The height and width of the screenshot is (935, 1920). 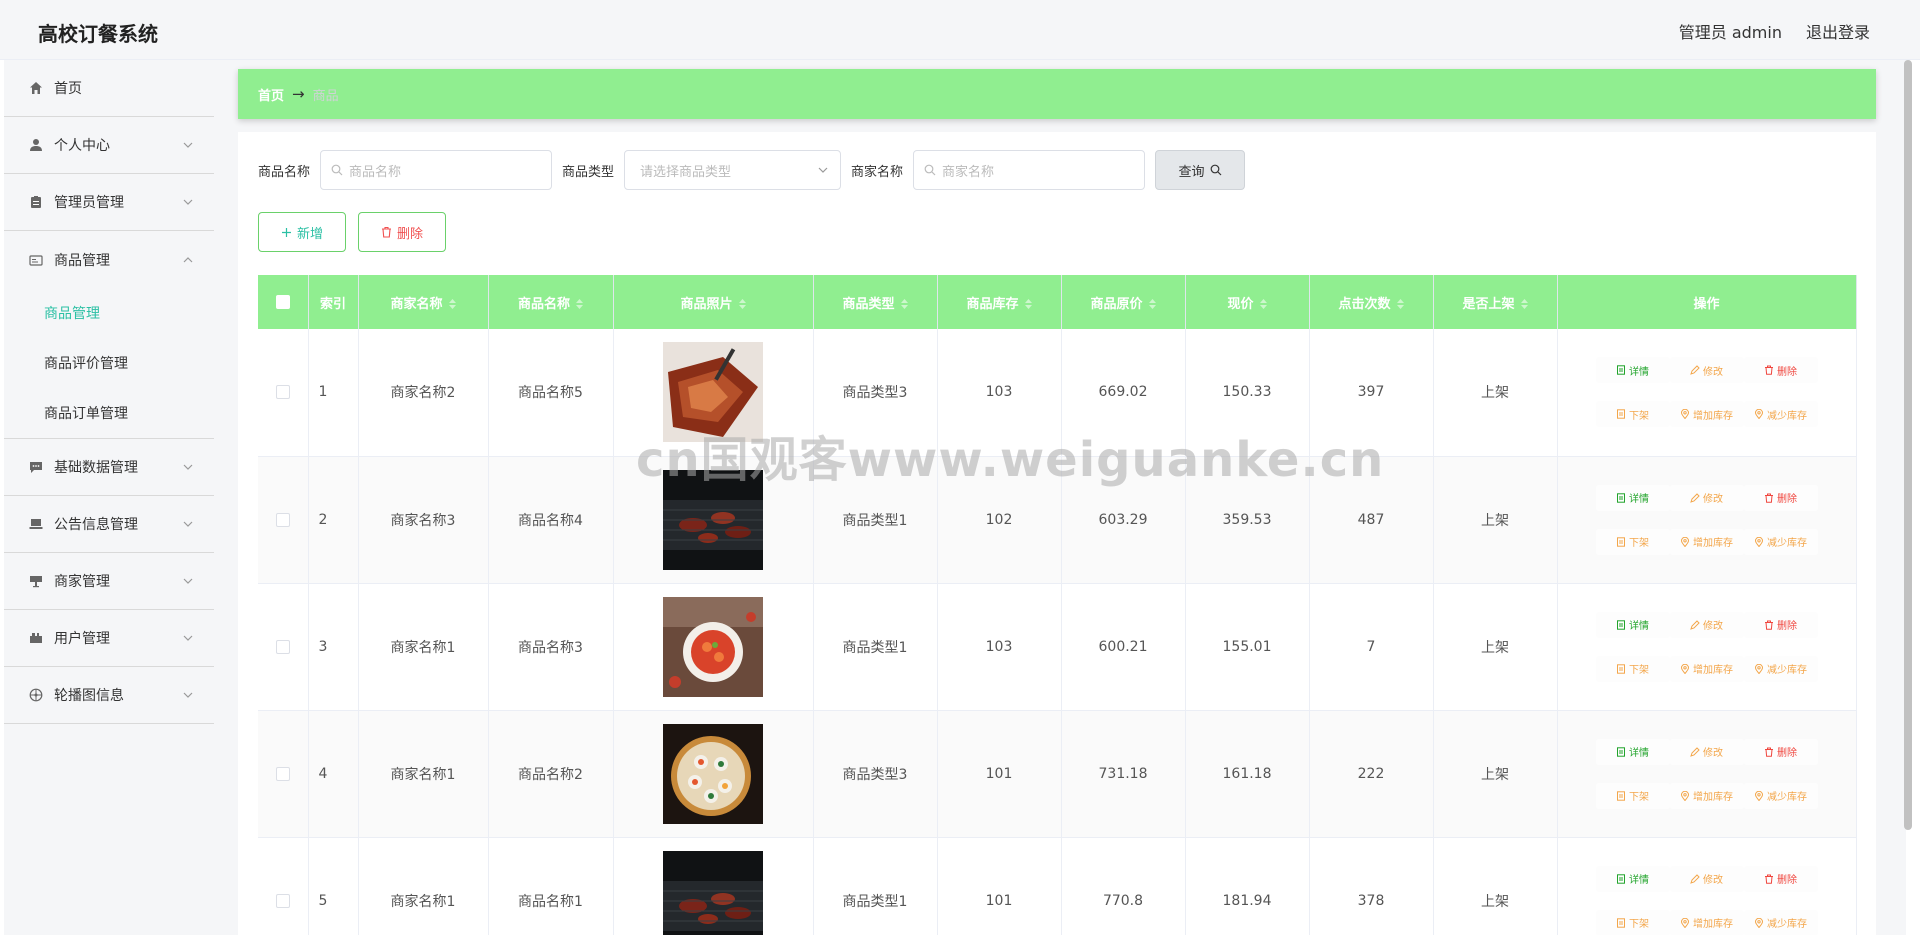 I want to click on sidebar-subitem-product-manage: 商品管理, so click(x=109, y=313).